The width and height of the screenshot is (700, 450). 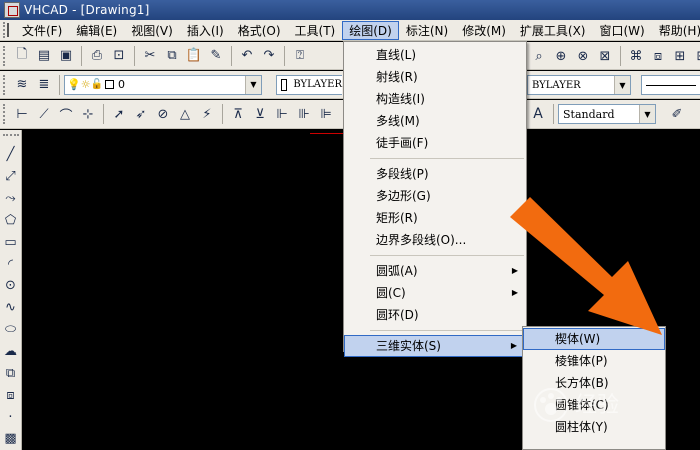 What do you see at coordinates (238, 114) in the screenshot?
I see `baseline-icon: ⊼` at bounding box center [238, 114].